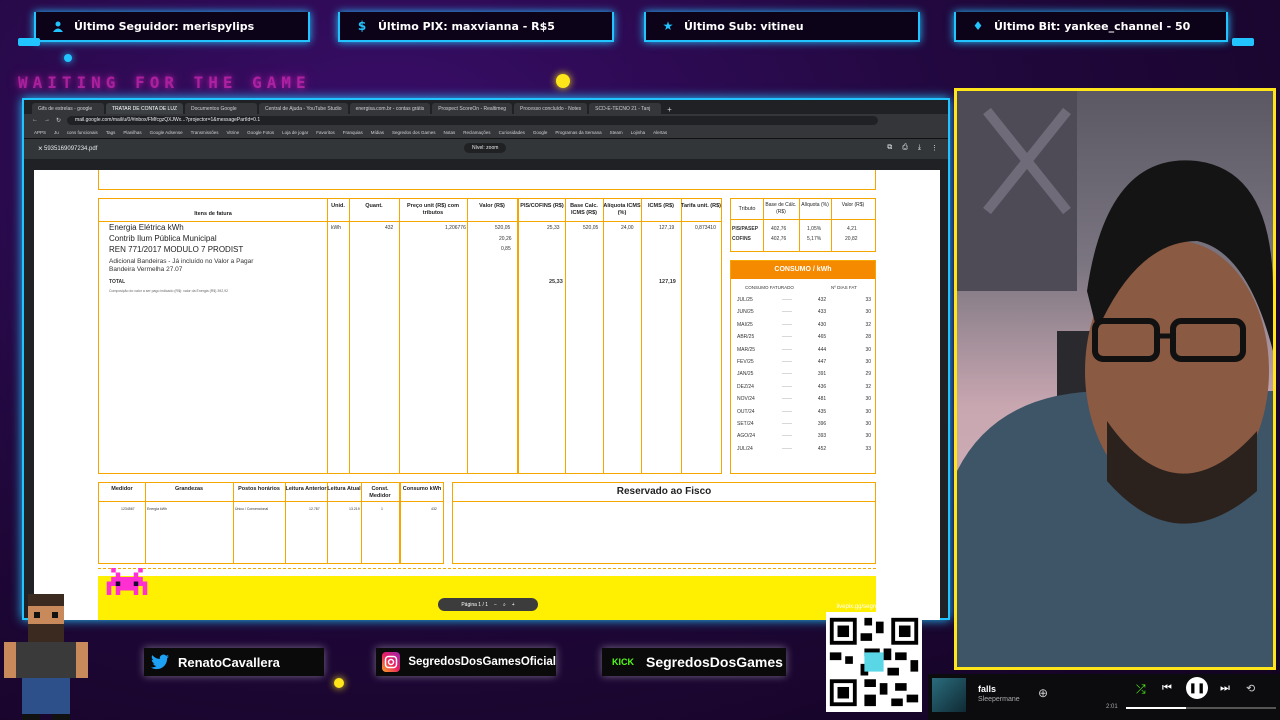 This screenshot has height=720, width=1280. Describe the element at coordinates (804, 312) in the screenshot. I see `consumo-row: JUN/25 —— 433 30` at that location.